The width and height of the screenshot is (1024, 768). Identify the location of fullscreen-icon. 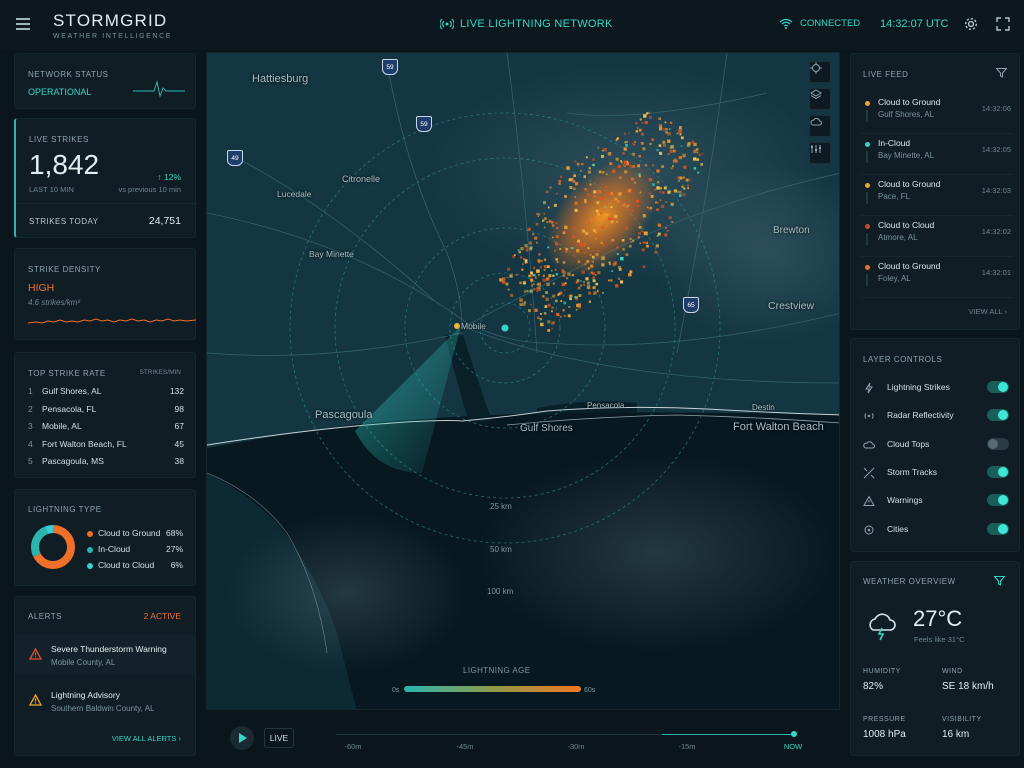
(1003, 24).